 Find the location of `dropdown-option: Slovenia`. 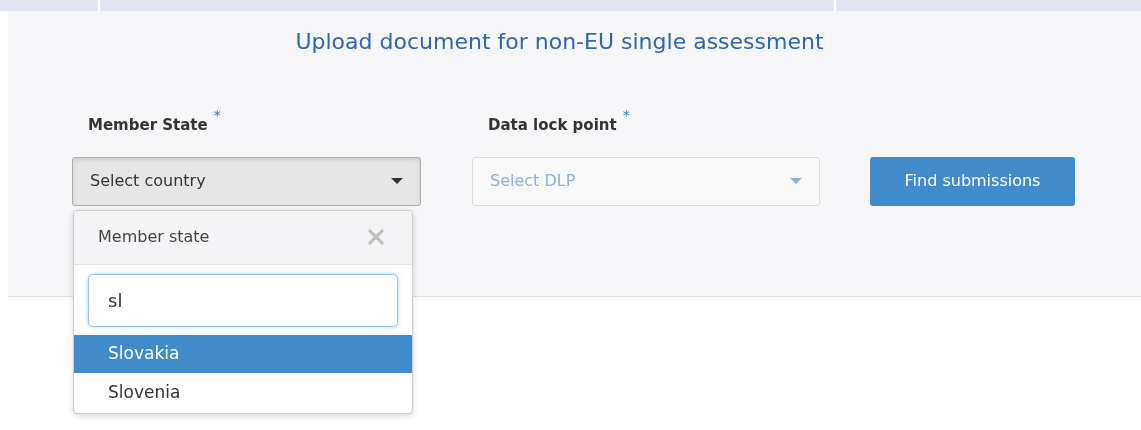

dropdown-option: Slovenia is located at coordinates (243, 392).